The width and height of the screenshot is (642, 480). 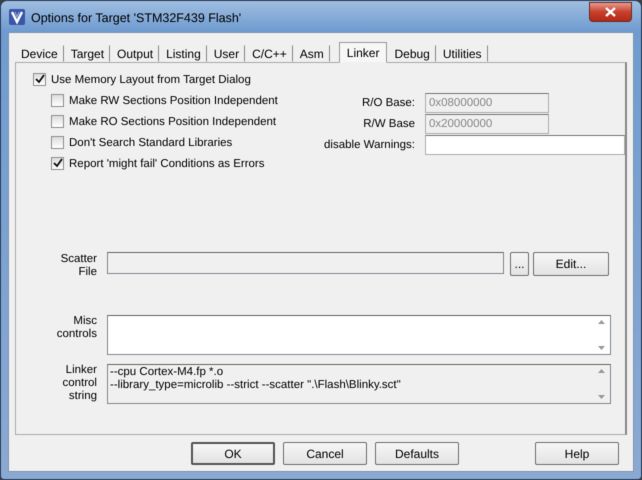 I want to click on scroll-down-icon, so click(x=601, y=348).